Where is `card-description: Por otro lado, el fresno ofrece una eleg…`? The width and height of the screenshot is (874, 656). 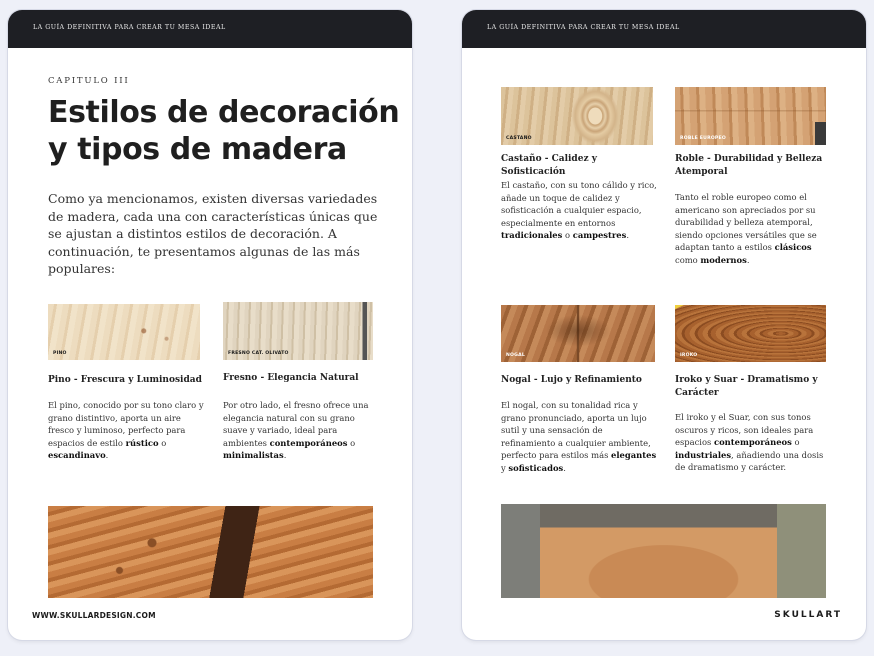
card-description: Por otro lado, el fresno ofrece una eleg… is located at coordinates (296, 430).